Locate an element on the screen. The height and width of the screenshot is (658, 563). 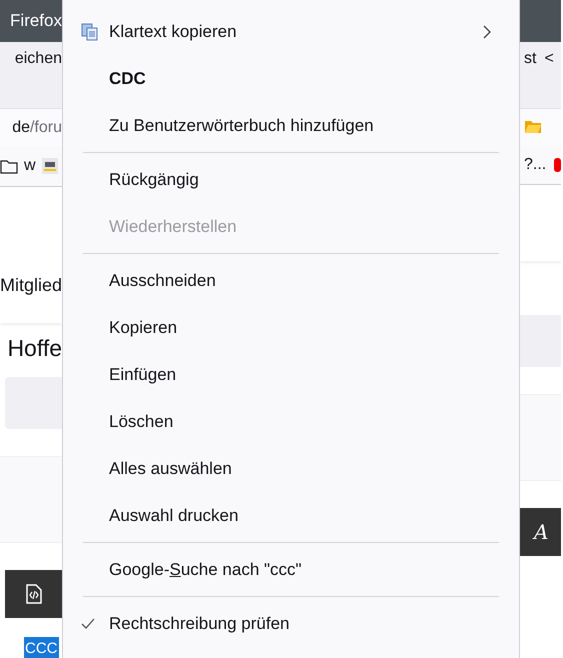
address-text: de/foru is located at coordinates (37, 127).